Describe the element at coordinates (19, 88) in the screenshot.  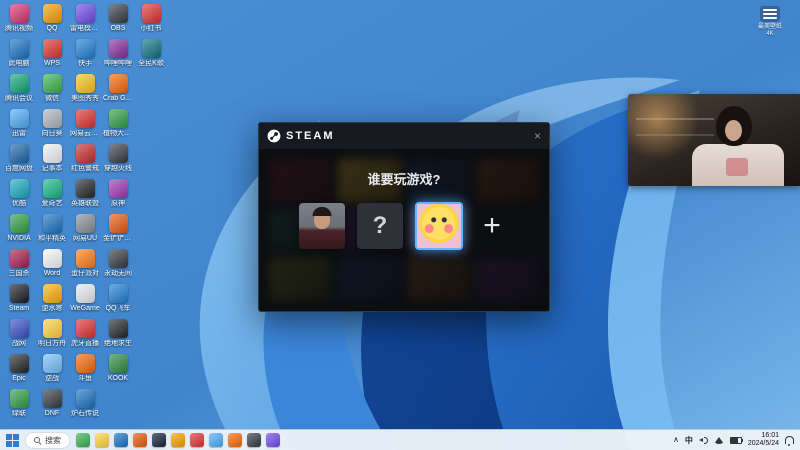
I see `desktop-icon-腾讯会议: 腾讯会议` at that location.